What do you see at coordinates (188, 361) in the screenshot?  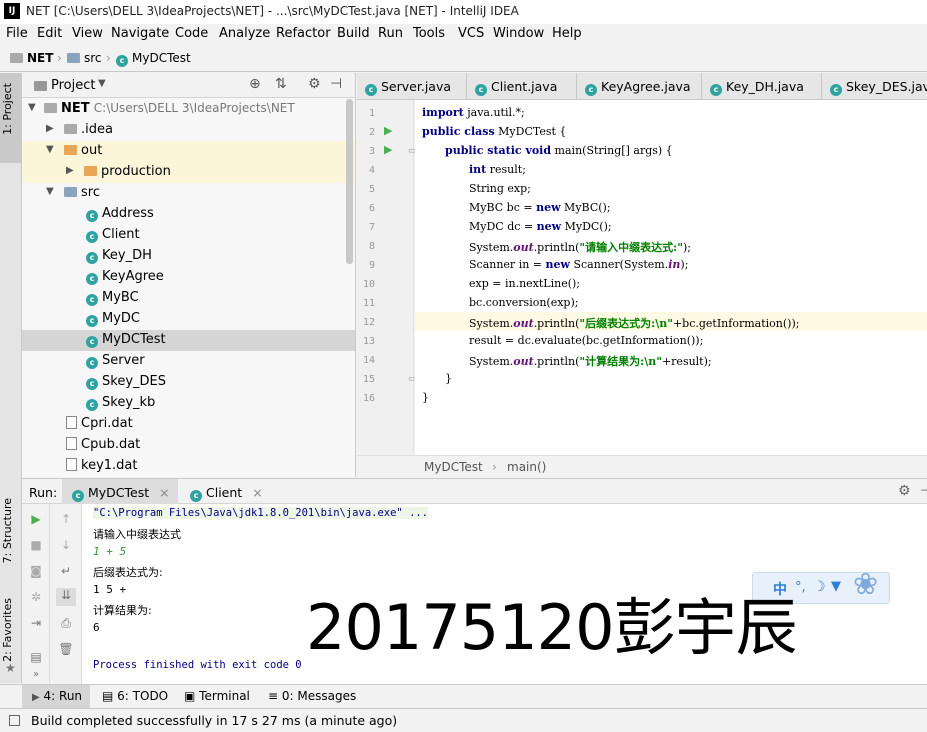 I see `tree-item-class: c Server` at bounding box center [188, 361].